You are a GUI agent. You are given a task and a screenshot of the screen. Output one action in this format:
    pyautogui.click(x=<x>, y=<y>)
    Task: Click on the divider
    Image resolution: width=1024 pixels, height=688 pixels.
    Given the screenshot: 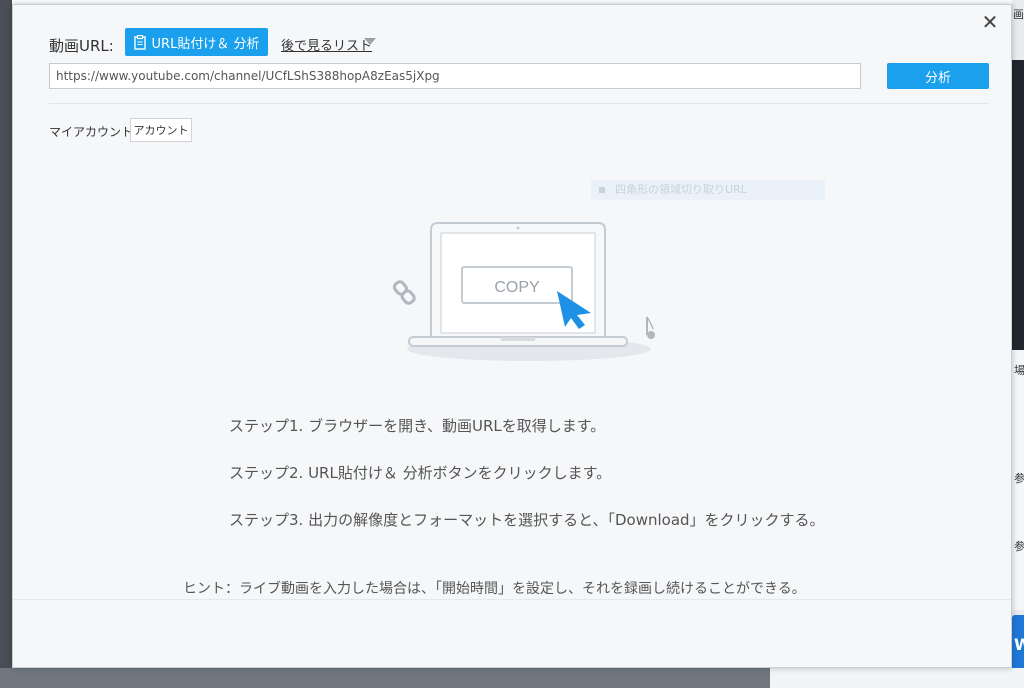 What is the action you would take?
    pyautogui.click(x=519, y=103)
    